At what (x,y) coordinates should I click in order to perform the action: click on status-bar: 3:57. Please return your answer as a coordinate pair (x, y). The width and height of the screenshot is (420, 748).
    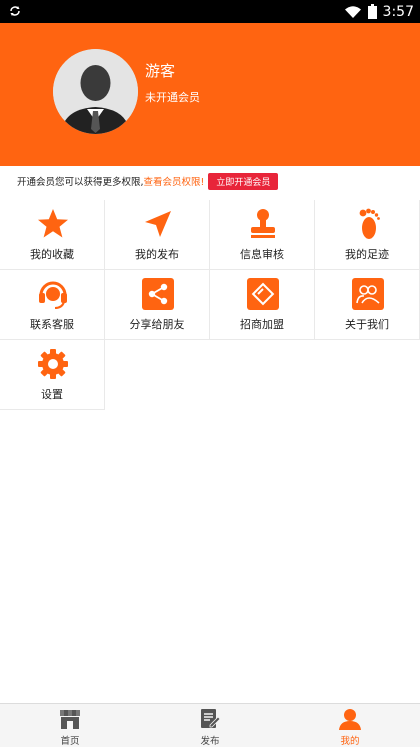
    Looking at the image, I should click on (210, 11).